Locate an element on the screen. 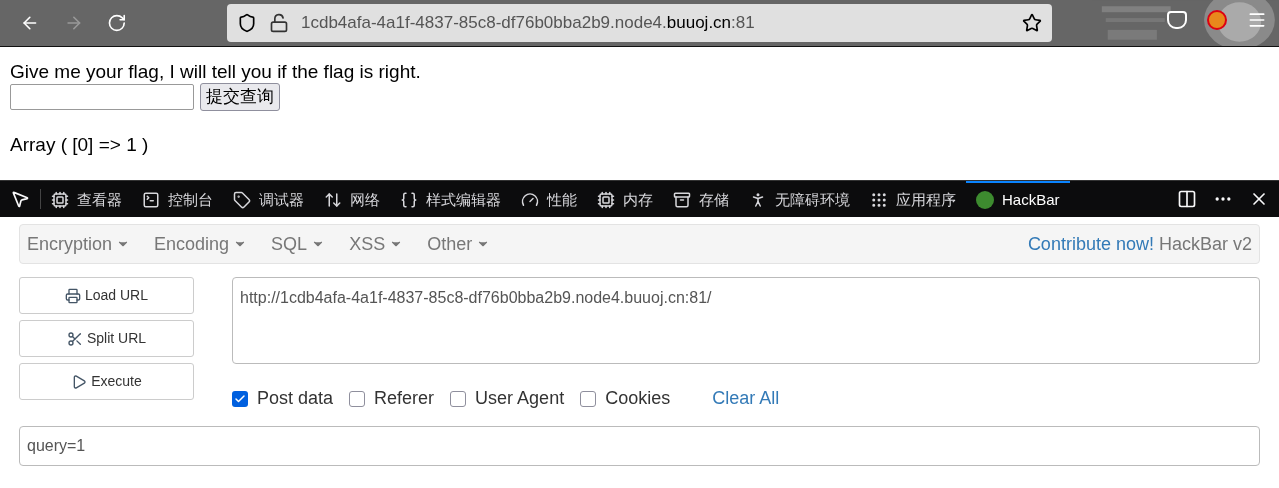 The image size is (1279, 488). option-checkbox: Post data is located at coordinates (283, 398).